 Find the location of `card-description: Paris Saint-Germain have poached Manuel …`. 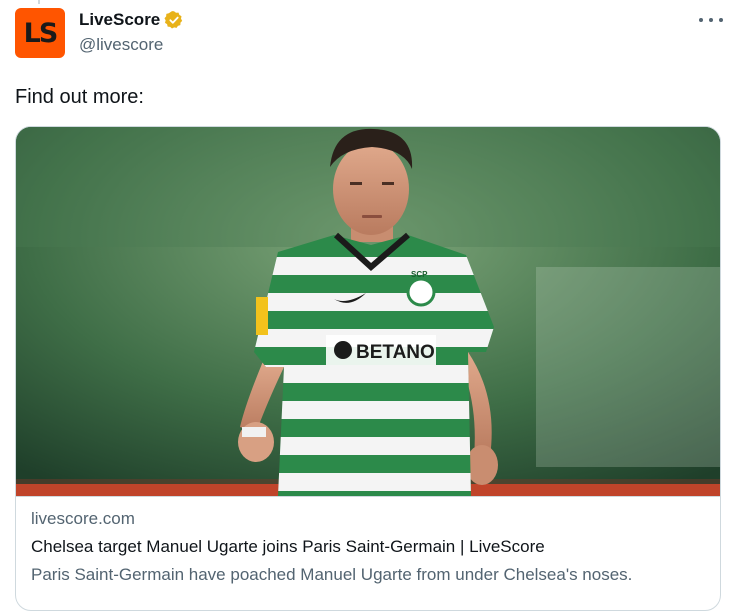

card-description: Paris Saint-Germain have poached Manuel … is located at coordinates (331, 575).